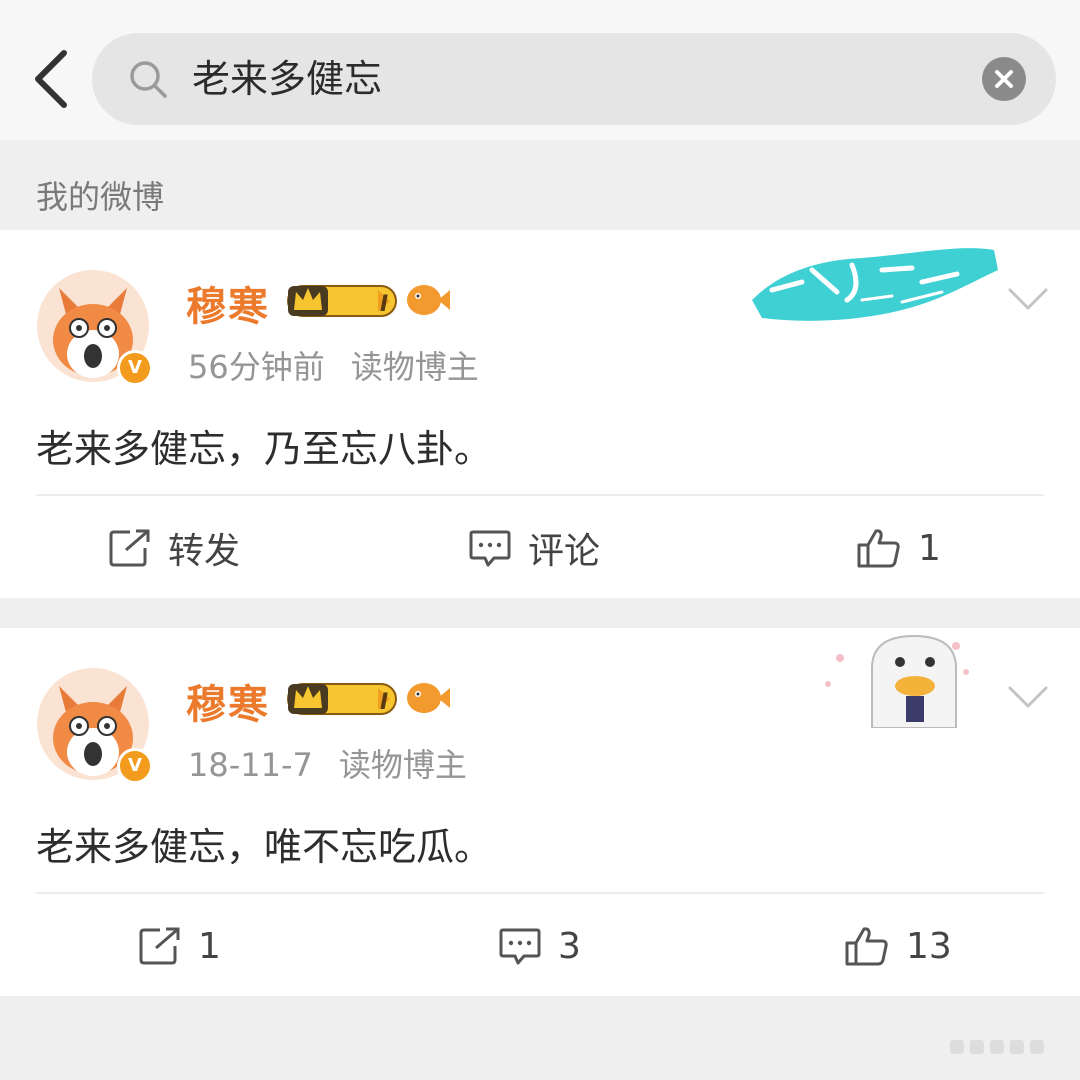 The width and height of the screenshot is (1080, 1080). Describe the element at coordinates (929, 946) in the screenshot. I see `like-count: 13` at that location.